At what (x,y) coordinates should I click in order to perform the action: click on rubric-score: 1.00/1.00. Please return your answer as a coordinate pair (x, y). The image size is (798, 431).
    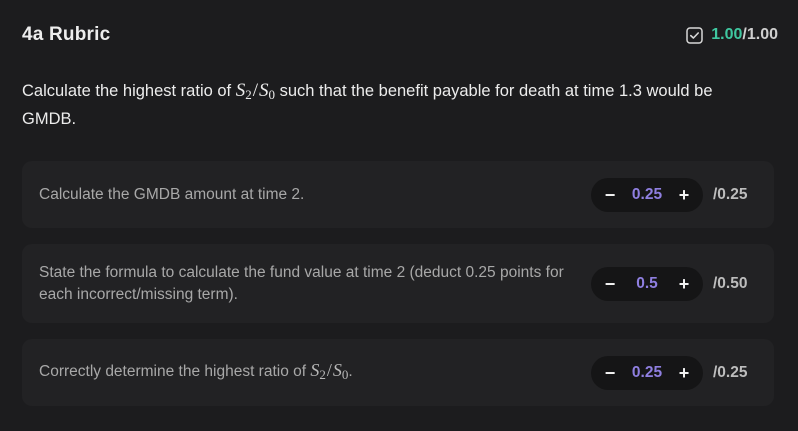
    Looking at the image, I should click on (732, 35).